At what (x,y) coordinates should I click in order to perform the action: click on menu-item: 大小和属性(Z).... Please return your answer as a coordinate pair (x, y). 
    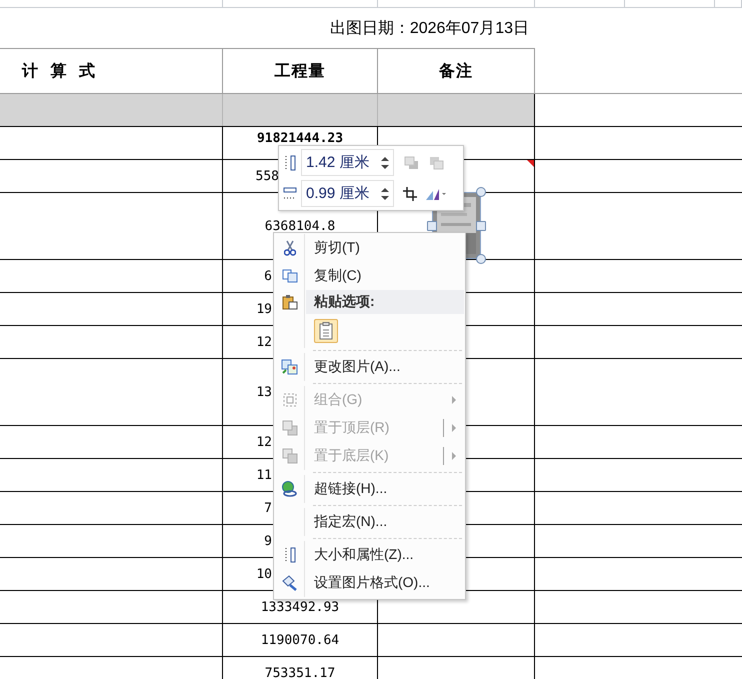
    Looking at the image, I should click on (369, 555).